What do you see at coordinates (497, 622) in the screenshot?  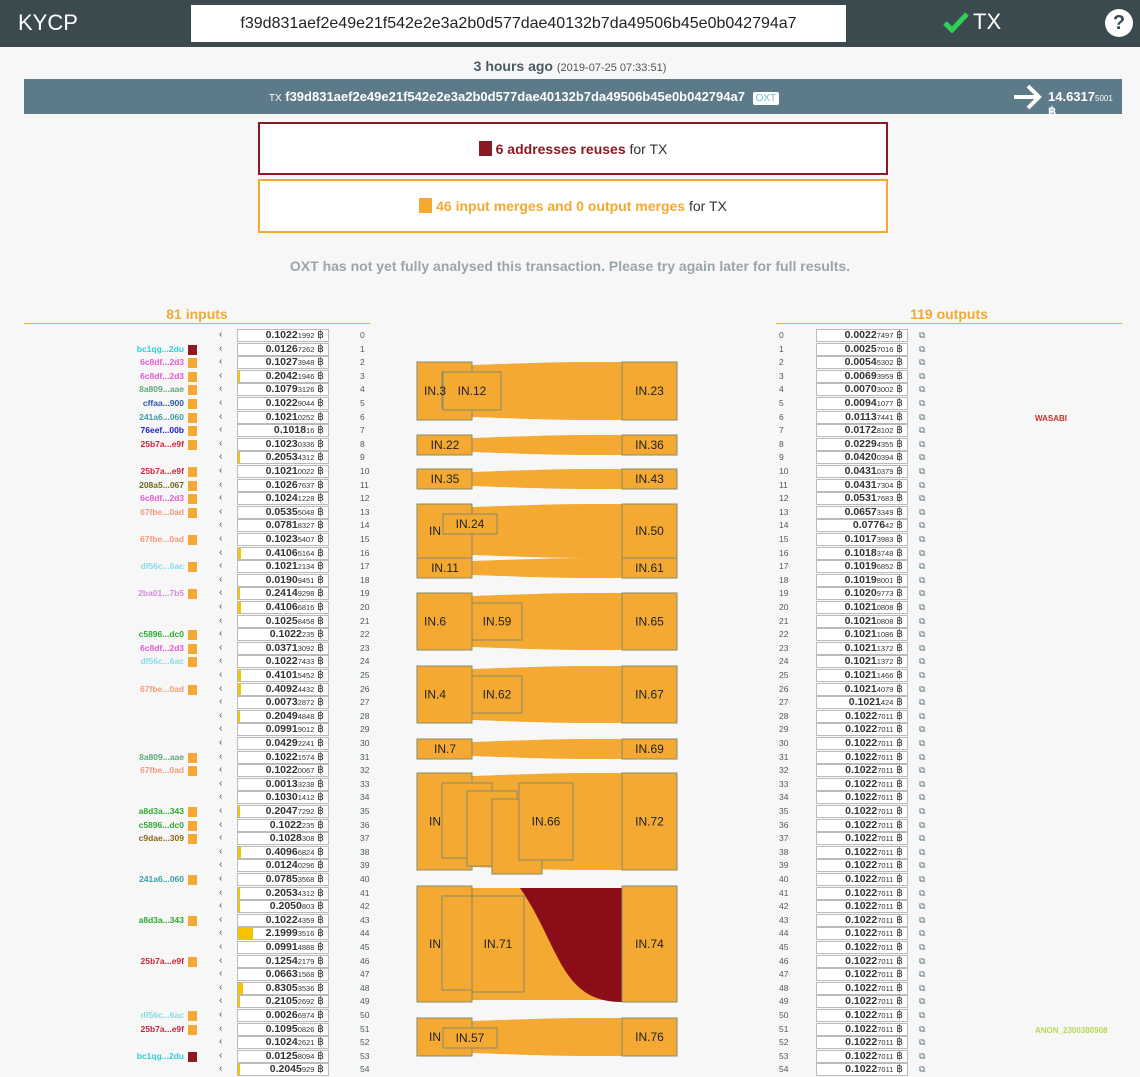 I see `flow-merge-label: IN.59` at bounding box center [497, 622].